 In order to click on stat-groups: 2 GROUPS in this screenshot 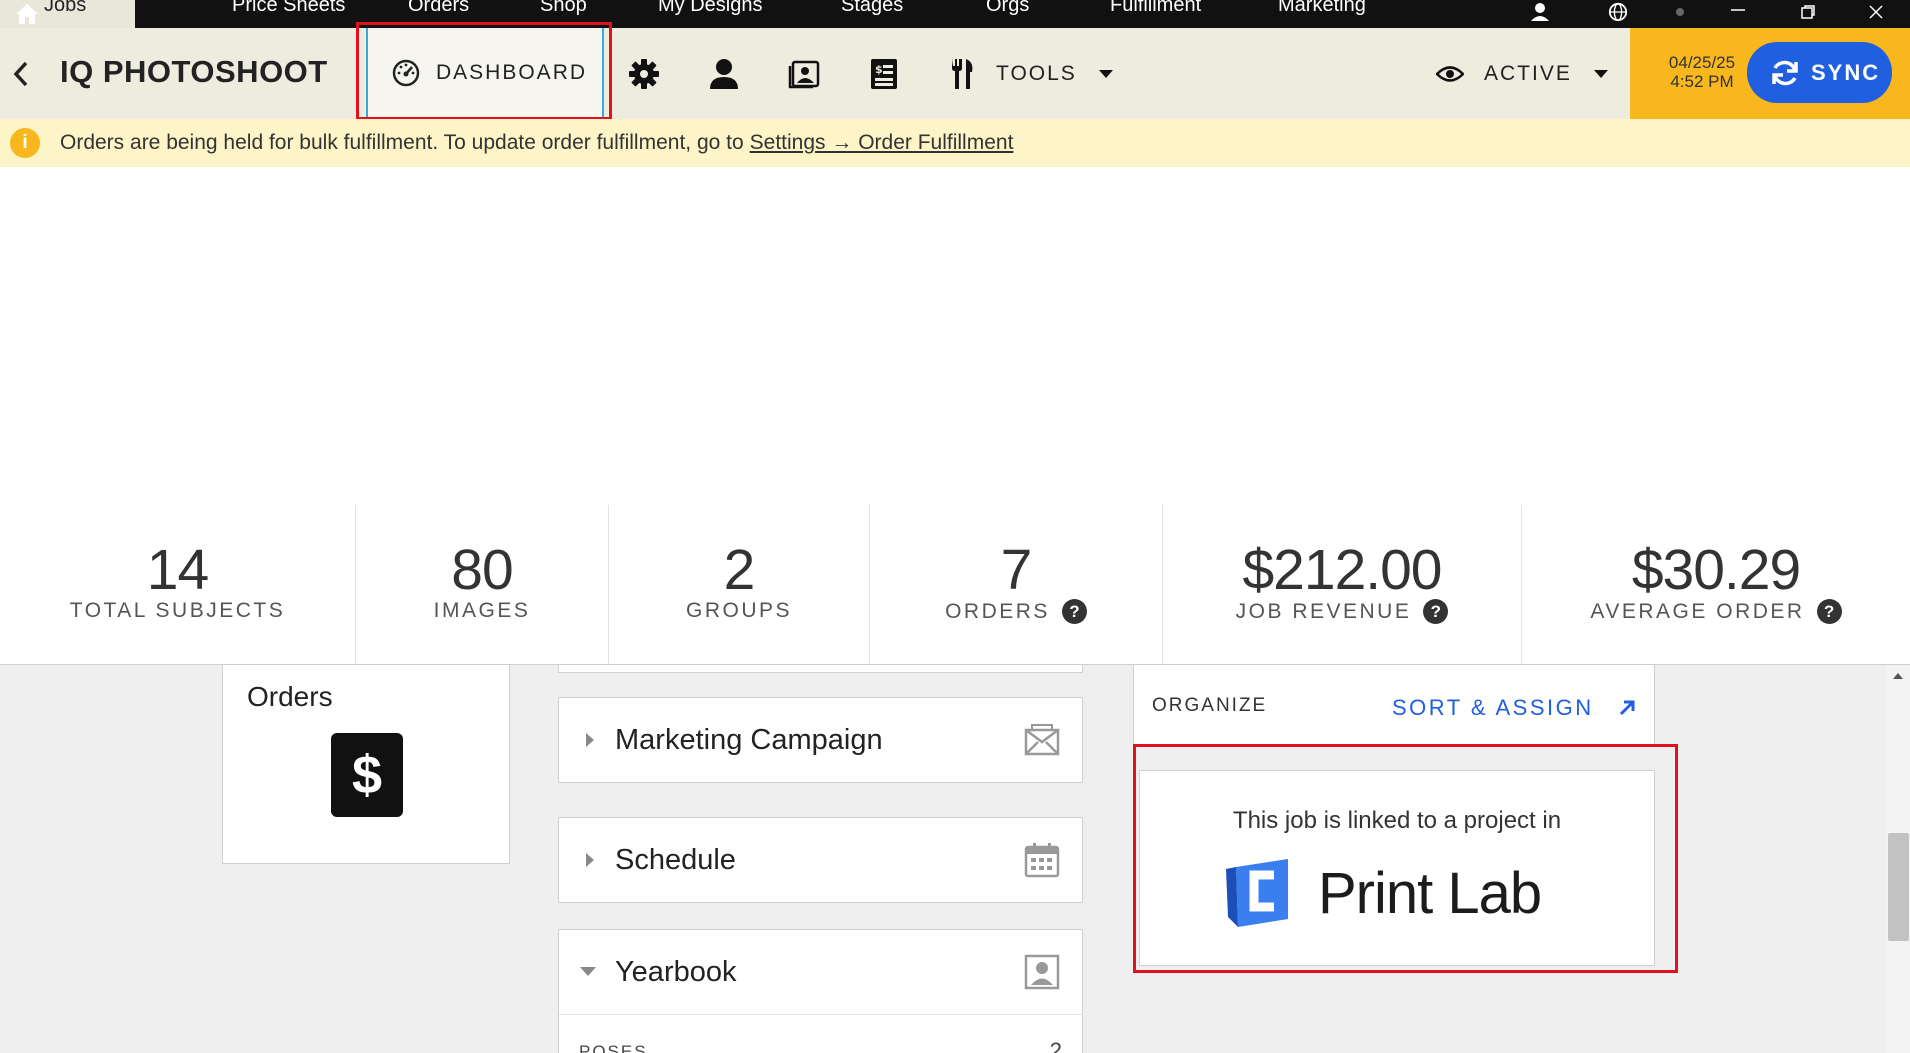, I will do `click(739, 585)`.